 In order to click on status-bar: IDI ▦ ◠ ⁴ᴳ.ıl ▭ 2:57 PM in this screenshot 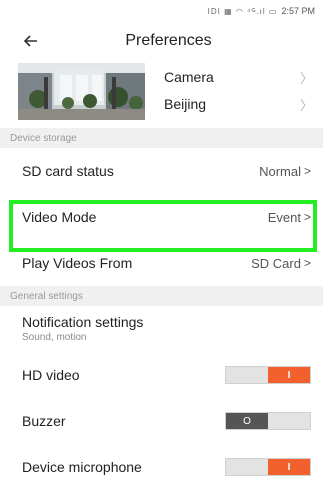, I will do `click(161, 11)`.